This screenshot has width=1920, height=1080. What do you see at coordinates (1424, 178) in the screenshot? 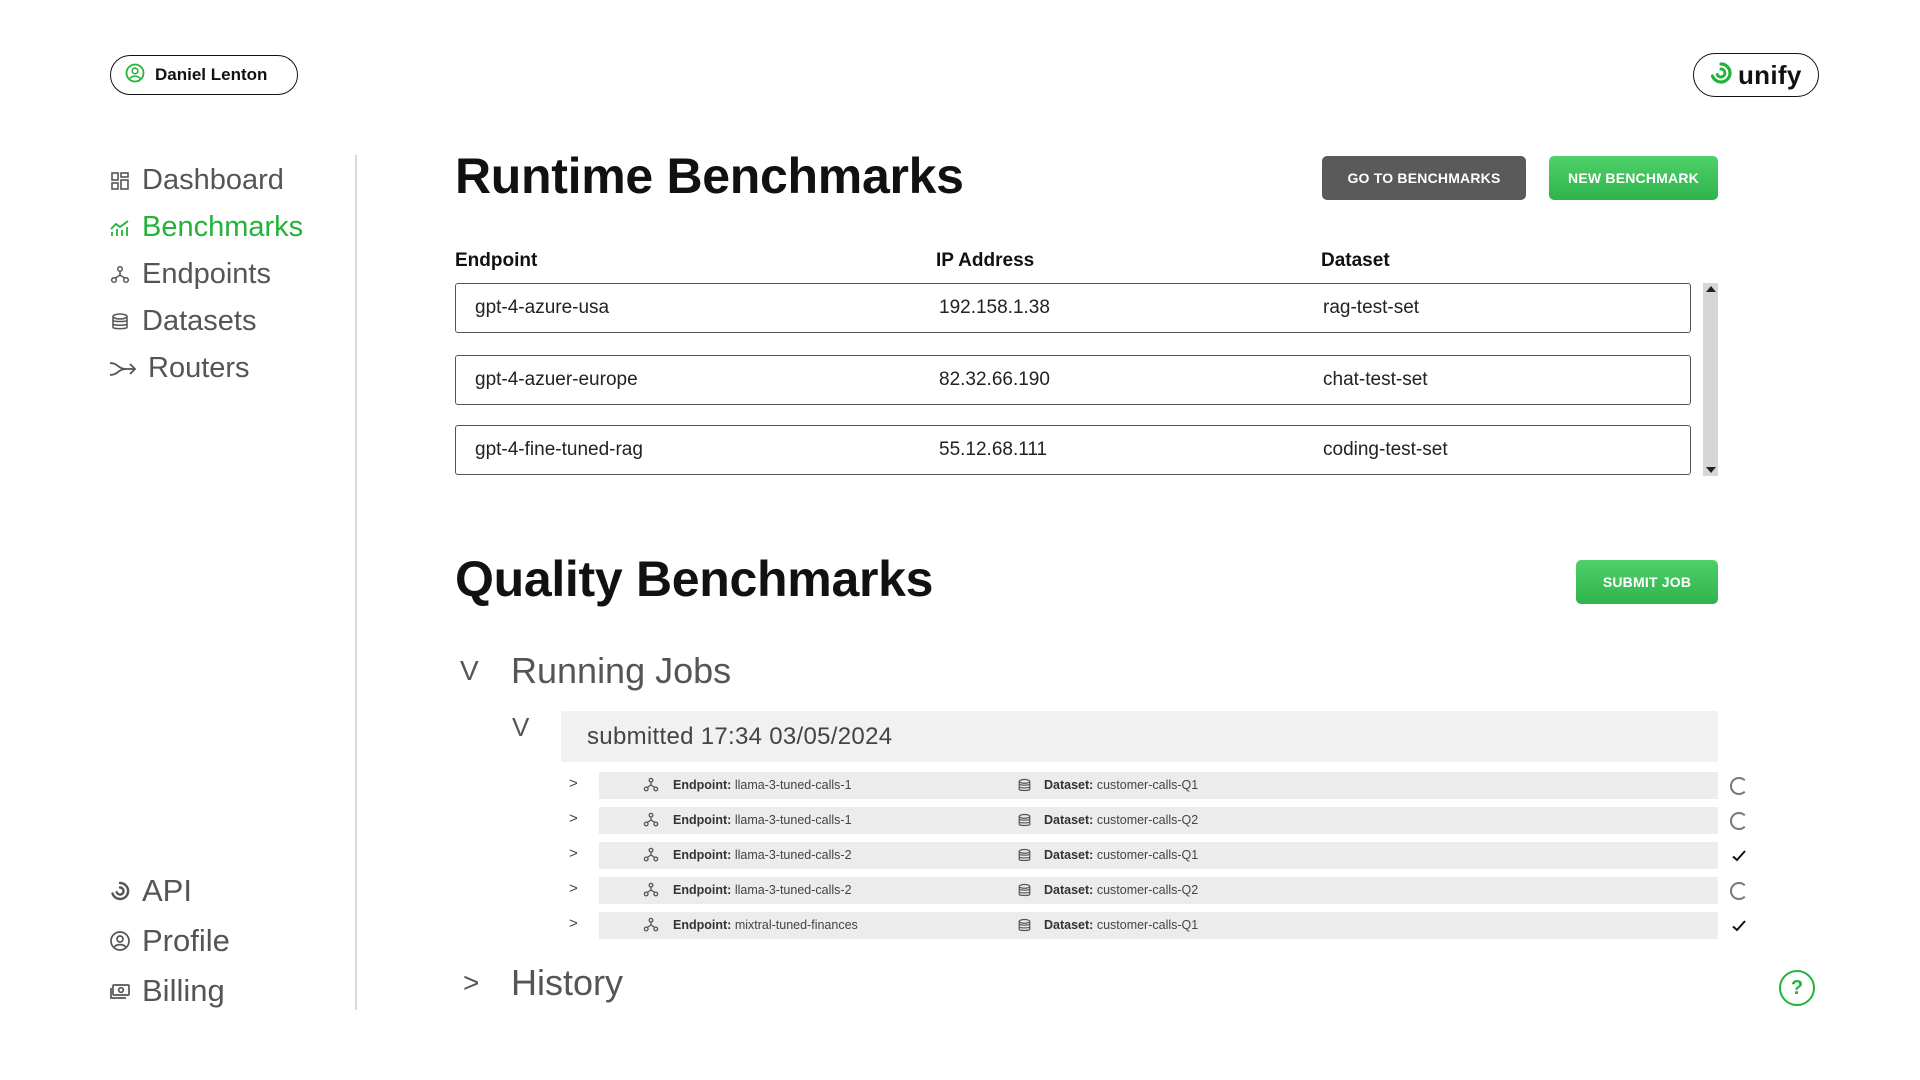
I see `go-to-benchmarks-button: GO TO BENCHMARKS` at bounding box center [1424, 178].